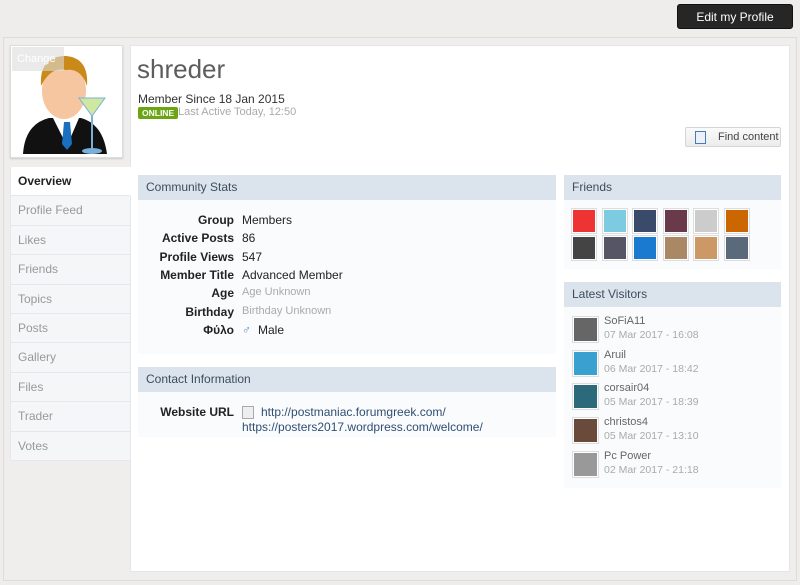 The height and width of the screenshot is (585, 800). What do you see at coordinates (70, 299) in the screenshot?
I see `menu-item-topics: Topics` at bounding box center [70, 299].